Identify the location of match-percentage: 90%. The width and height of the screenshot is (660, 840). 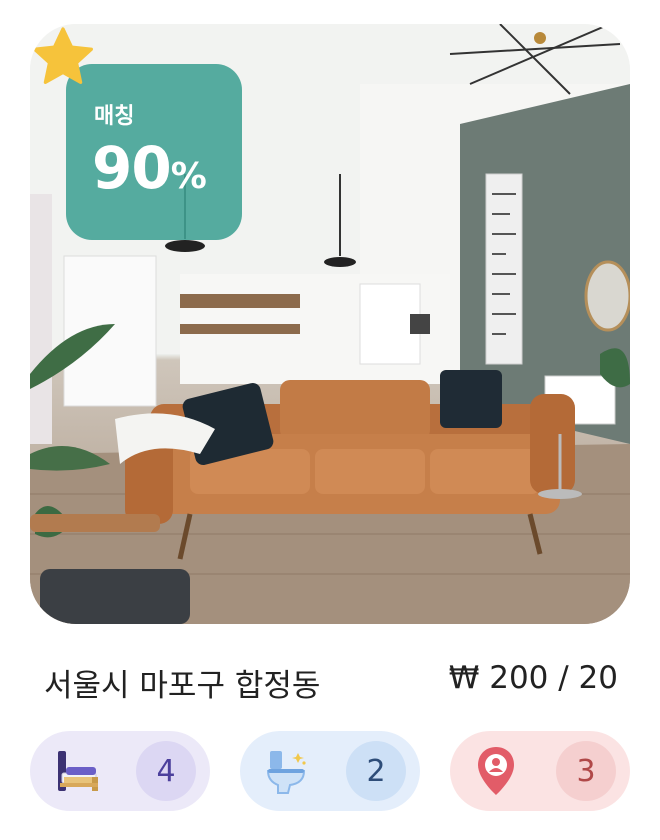
(149, 168).